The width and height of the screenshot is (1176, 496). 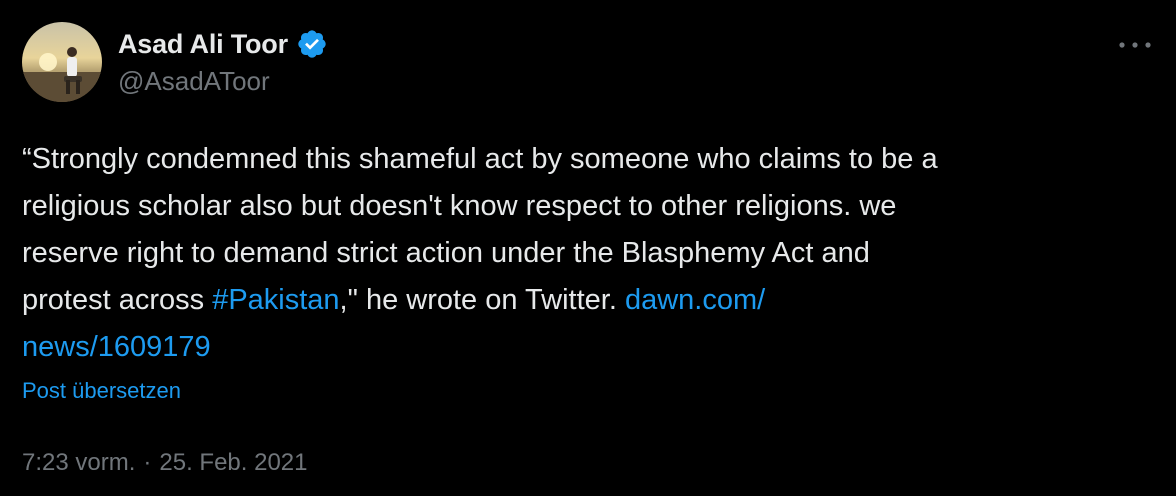 I want to click on translate-post-button: Post übersetzen, so click(x=101, y=391).